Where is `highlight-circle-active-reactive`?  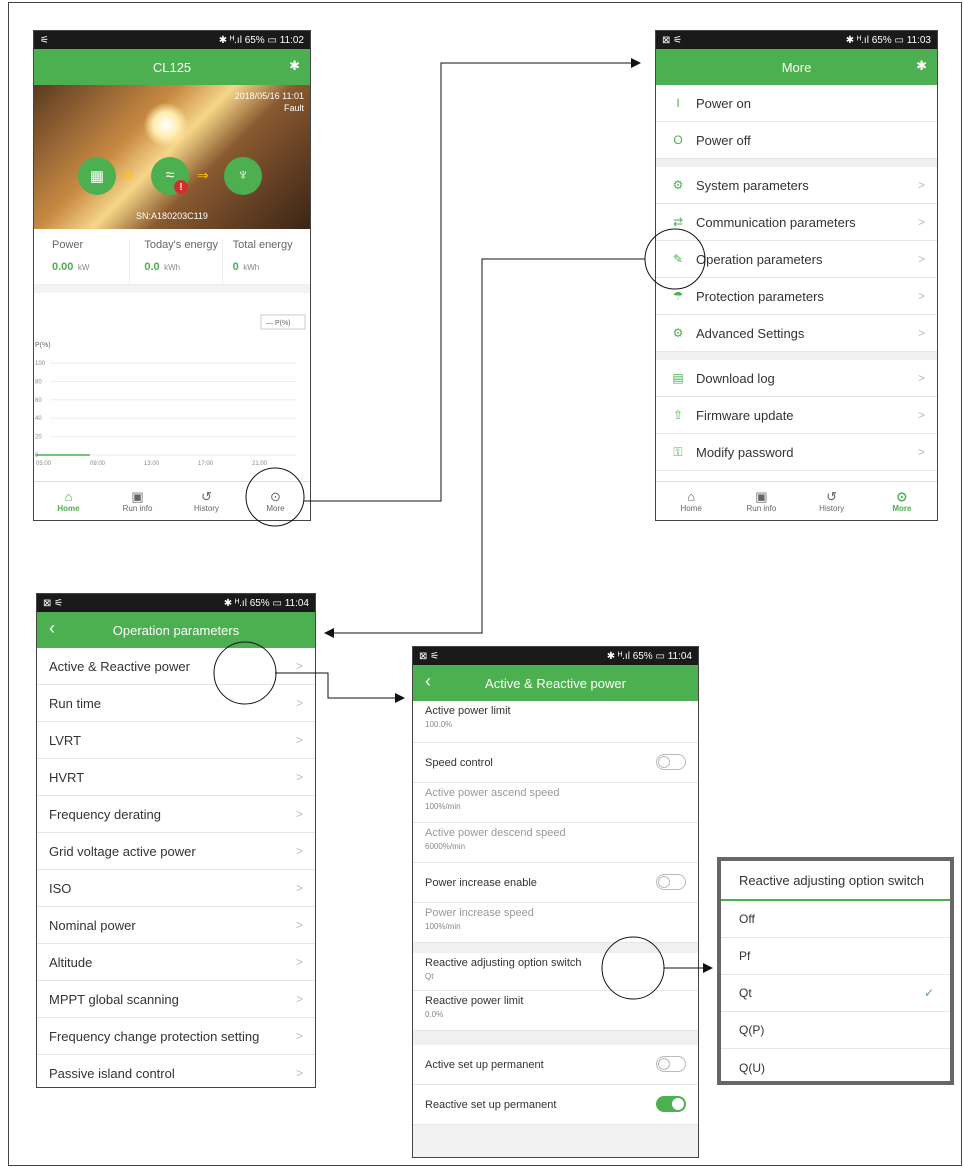 highlight-circle-active-reactive is located at coordinates (245, 673).